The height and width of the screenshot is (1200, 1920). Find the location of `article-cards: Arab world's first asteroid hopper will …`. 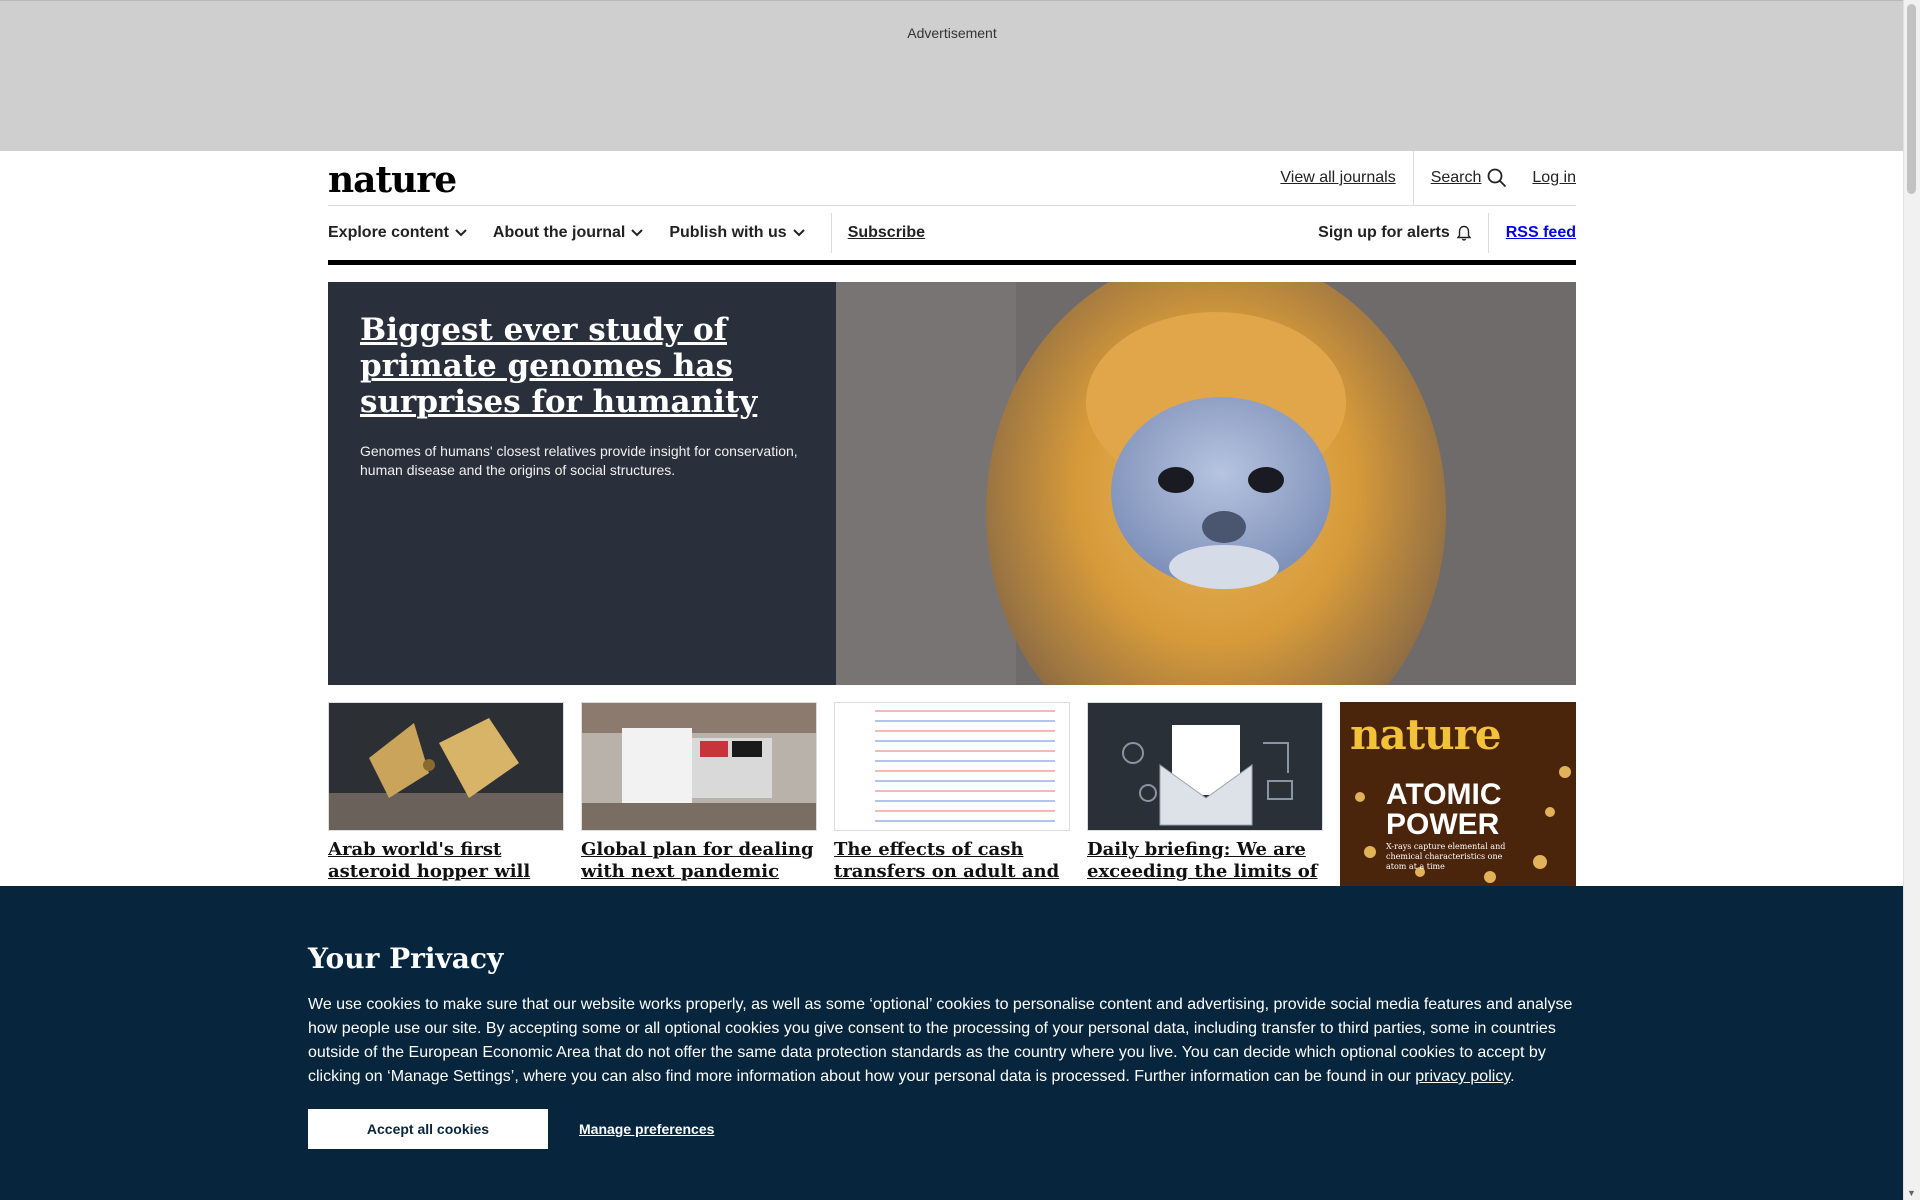

article-cards: Arab world's first asteroid hopper will … is located at coordinates (952, 797).